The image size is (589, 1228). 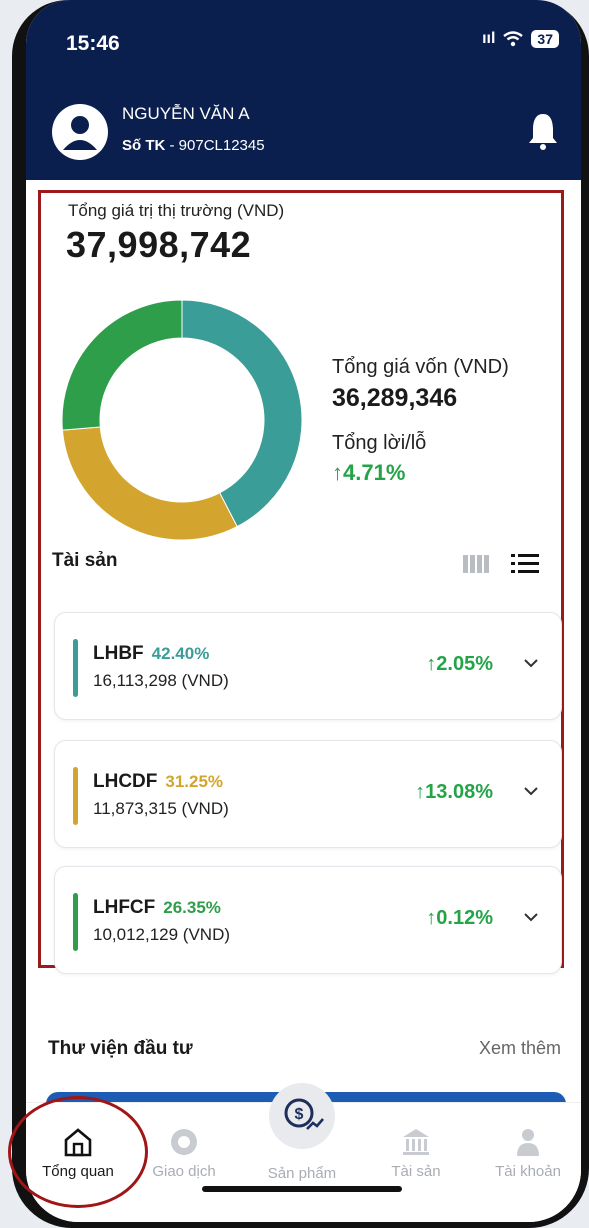 I want to click on fund-card-lhfcf: LHFCF 26.35% 10,012,129 (VND) ↑0.12%, so click(x=308, y=920).